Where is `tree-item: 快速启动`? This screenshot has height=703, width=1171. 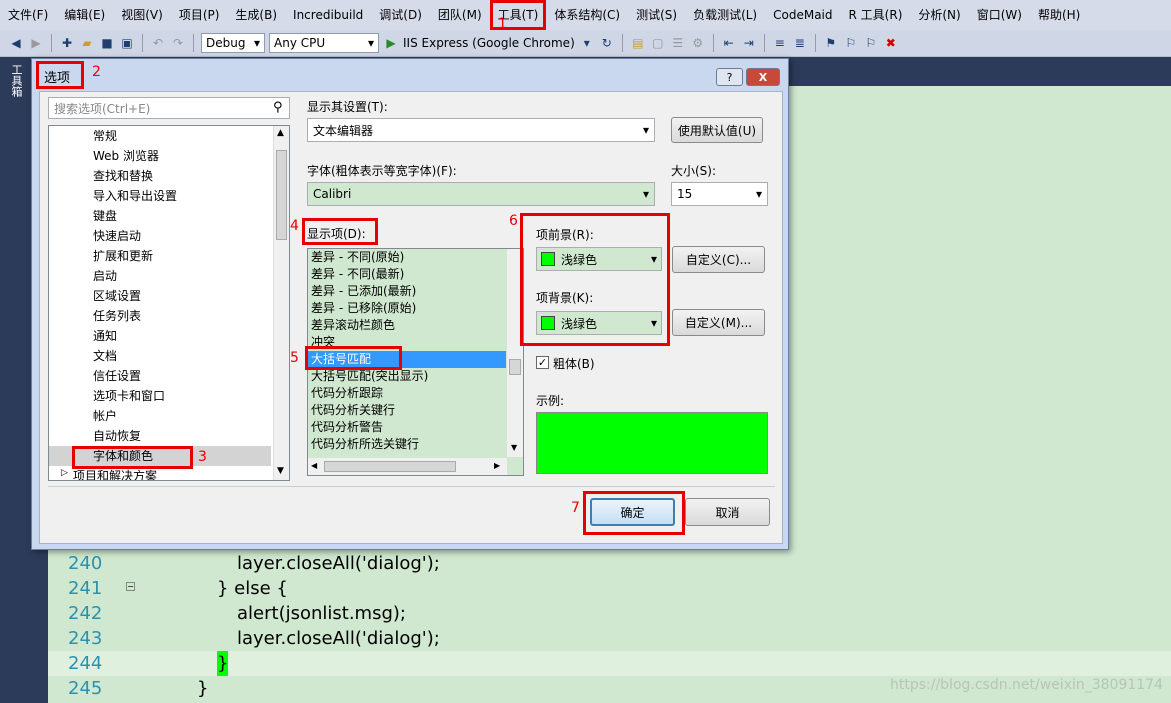 tree-item: 快速启动 is located at coordinates (117, 236).